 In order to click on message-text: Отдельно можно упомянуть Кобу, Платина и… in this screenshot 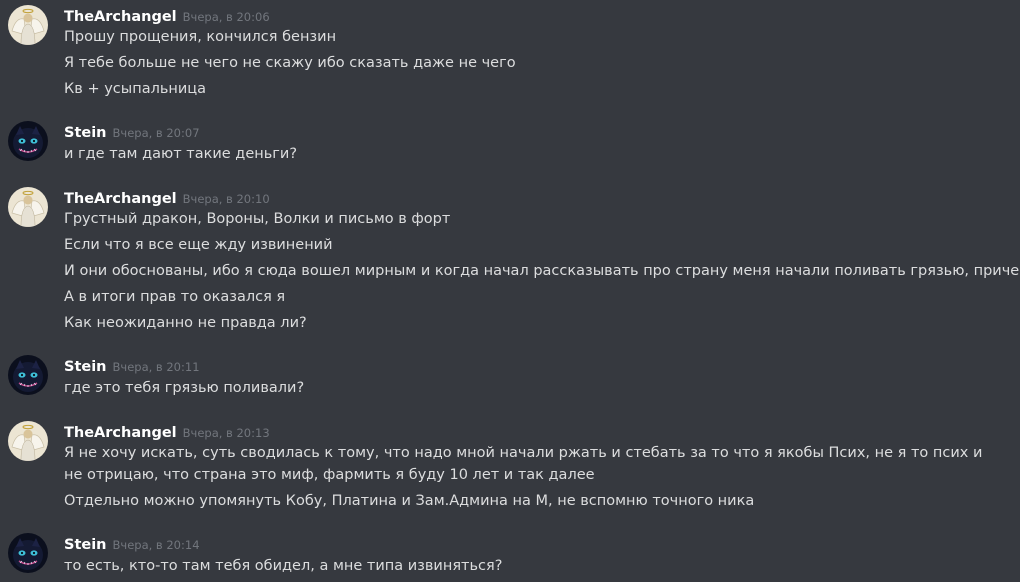, I will do `click(409, 501)`.